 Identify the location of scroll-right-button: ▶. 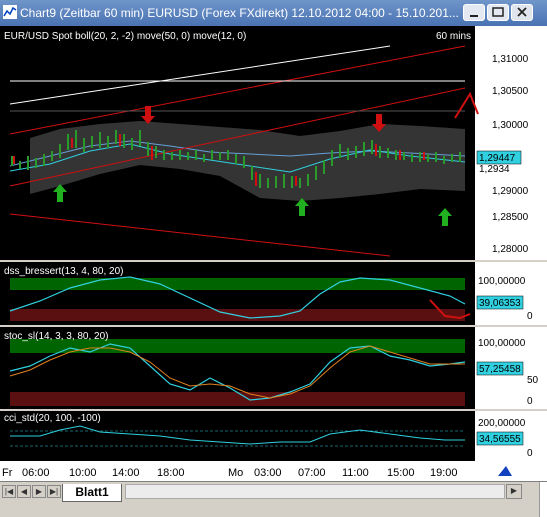
(514, 491).